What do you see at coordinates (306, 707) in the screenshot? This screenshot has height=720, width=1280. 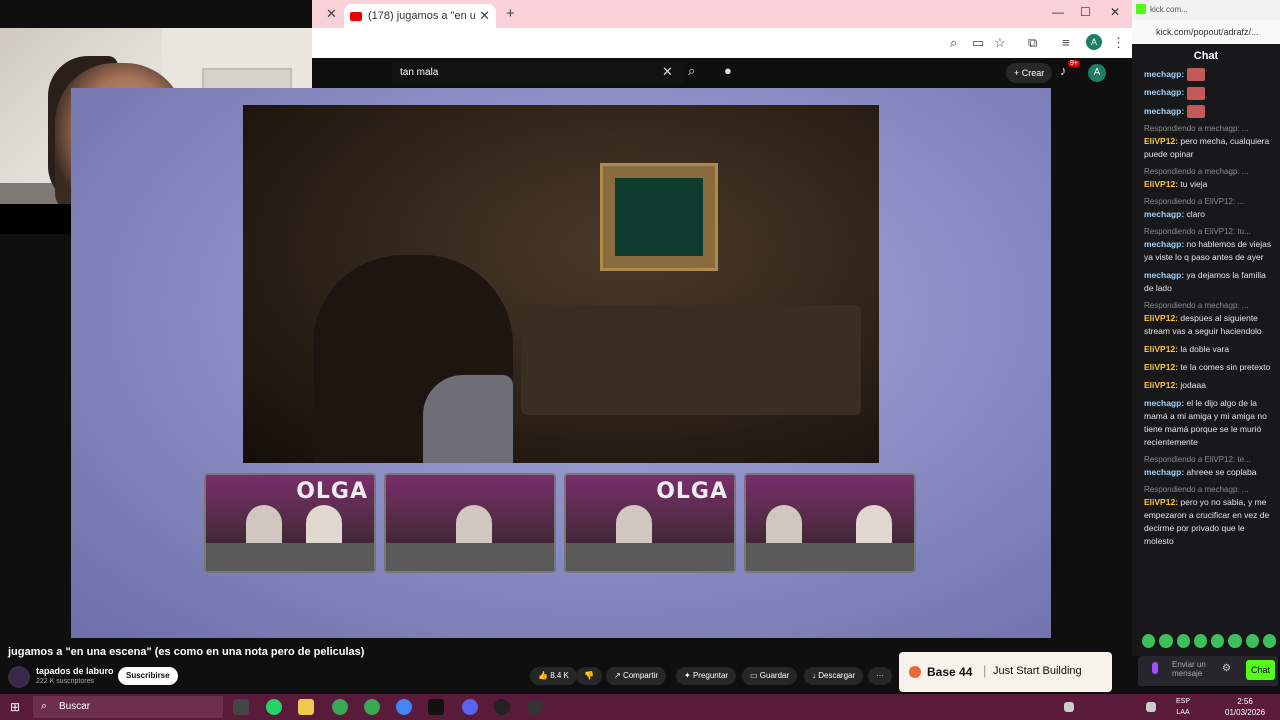 I see `file-explorer-icon` at bounding box center [306, 707].